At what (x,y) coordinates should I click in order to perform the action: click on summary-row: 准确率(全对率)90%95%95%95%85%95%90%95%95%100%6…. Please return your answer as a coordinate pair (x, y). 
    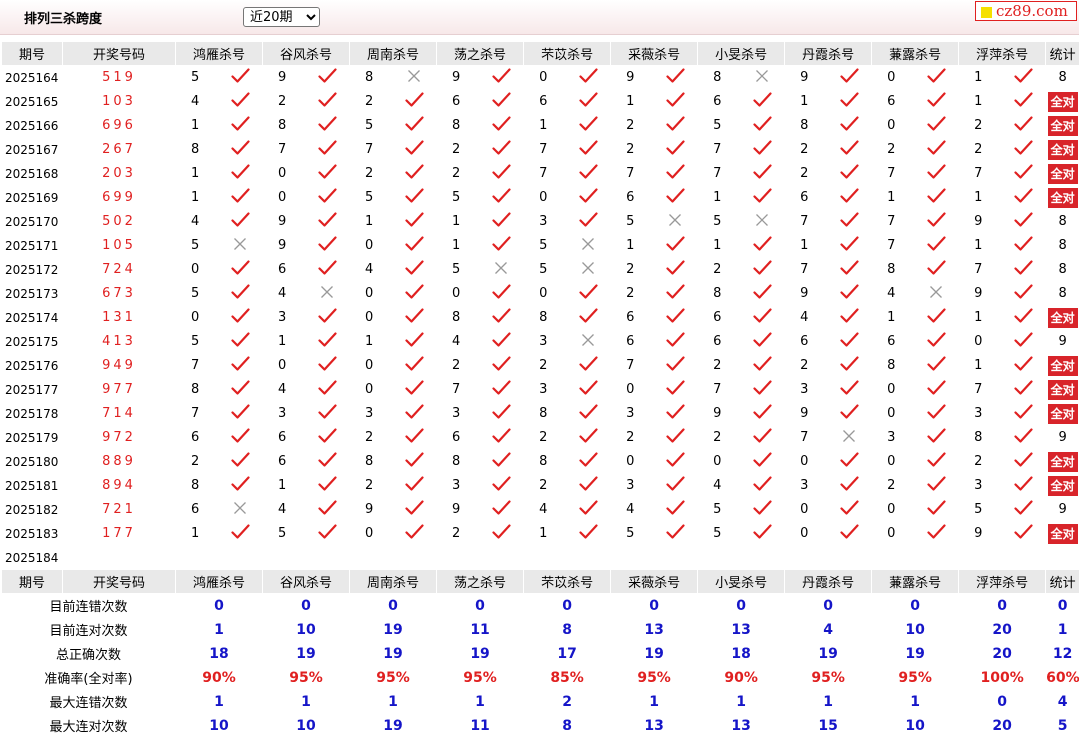
    Looking at the image, I should click on (540, 678).